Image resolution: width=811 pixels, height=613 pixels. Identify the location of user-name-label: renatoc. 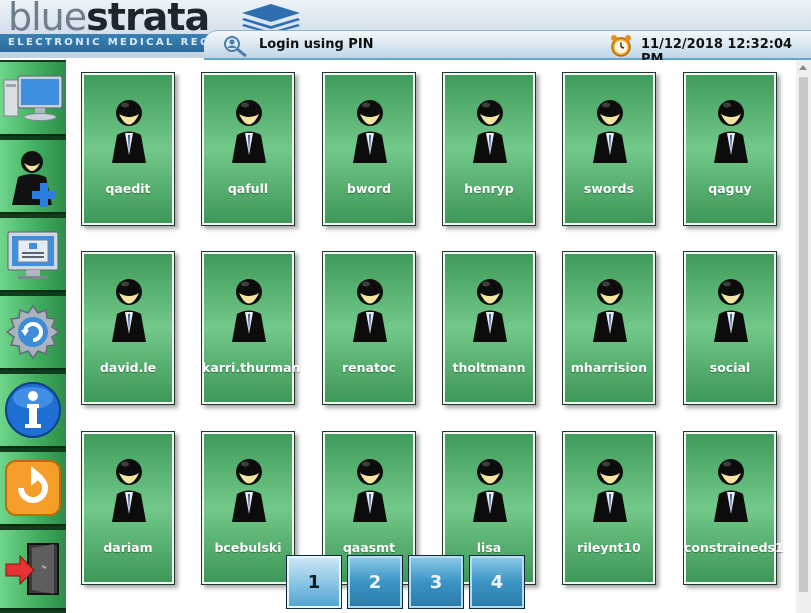
(369, 367).